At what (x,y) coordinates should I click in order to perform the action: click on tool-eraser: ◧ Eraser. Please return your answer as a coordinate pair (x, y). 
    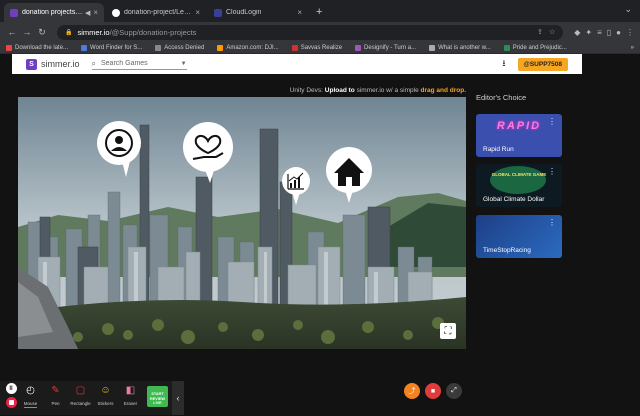
    Looking at the image, I should click on (130, 395).